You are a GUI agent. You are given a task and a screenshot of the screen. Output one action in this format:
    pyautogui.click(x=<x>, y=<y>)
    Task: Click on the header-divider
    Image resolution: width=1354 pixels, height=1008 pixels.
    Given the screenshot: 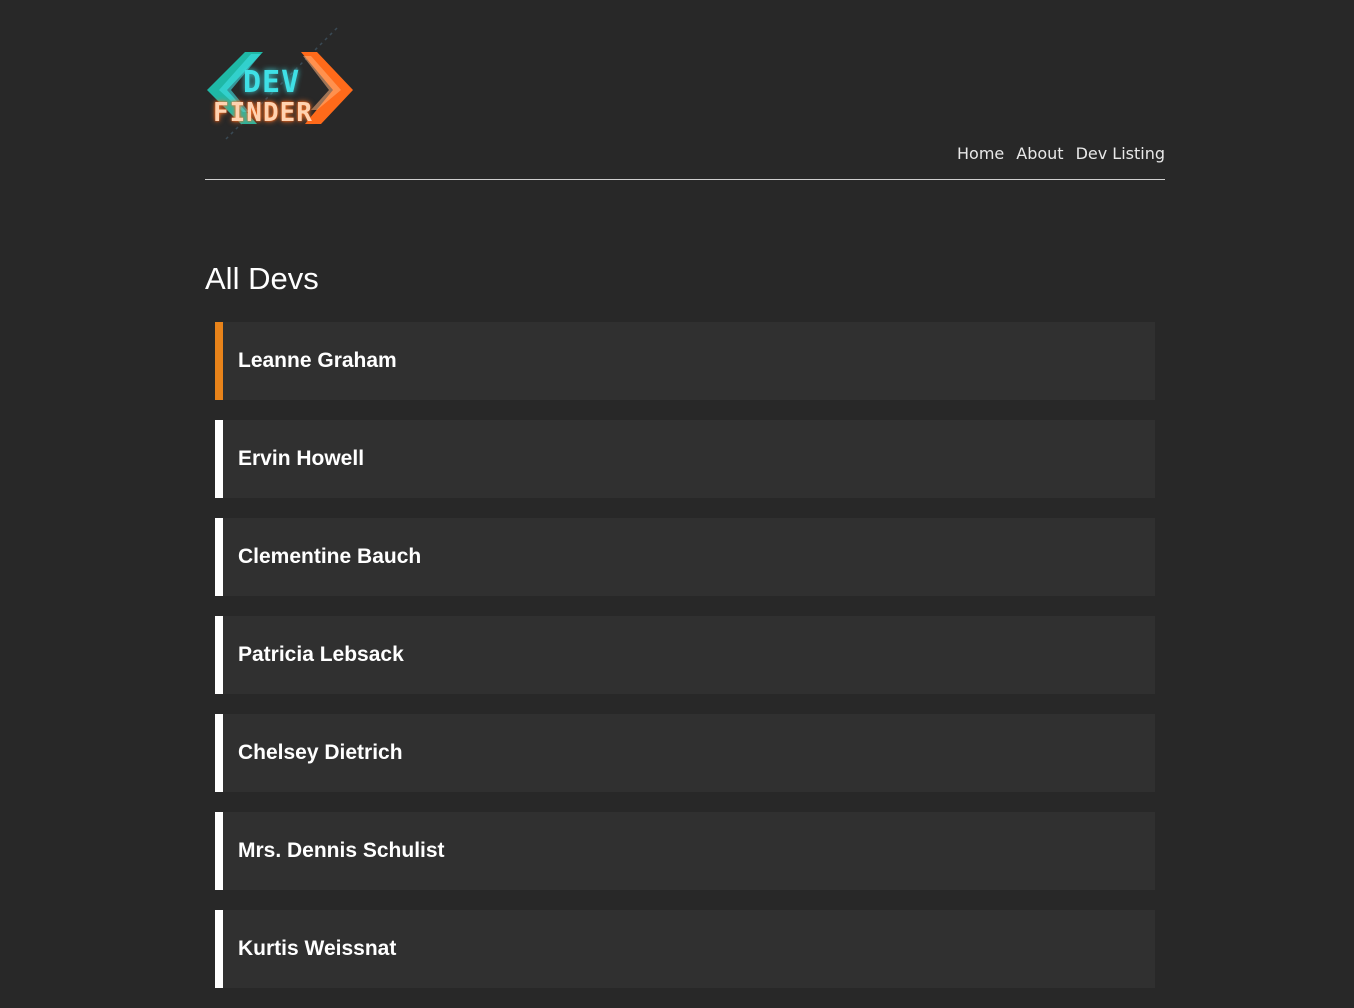 What is the action you would take?
    pyautogui.click(x=685, y=179)
    